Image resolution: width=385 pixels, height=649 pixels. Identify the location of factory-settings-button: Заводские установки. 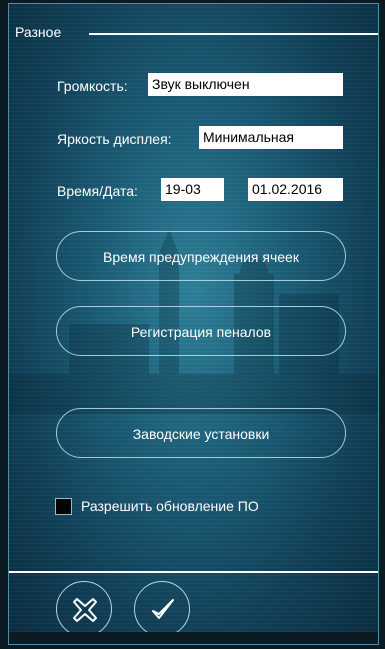
(201, 433).